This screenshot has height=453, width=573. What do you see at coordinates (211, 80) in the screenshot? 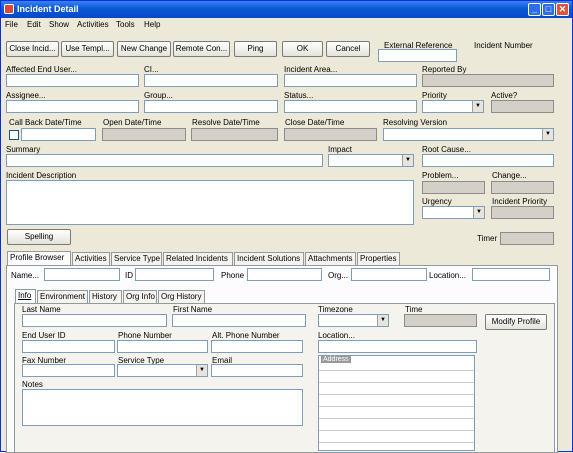
I see `ci-field` at bounding box center [211, 80].